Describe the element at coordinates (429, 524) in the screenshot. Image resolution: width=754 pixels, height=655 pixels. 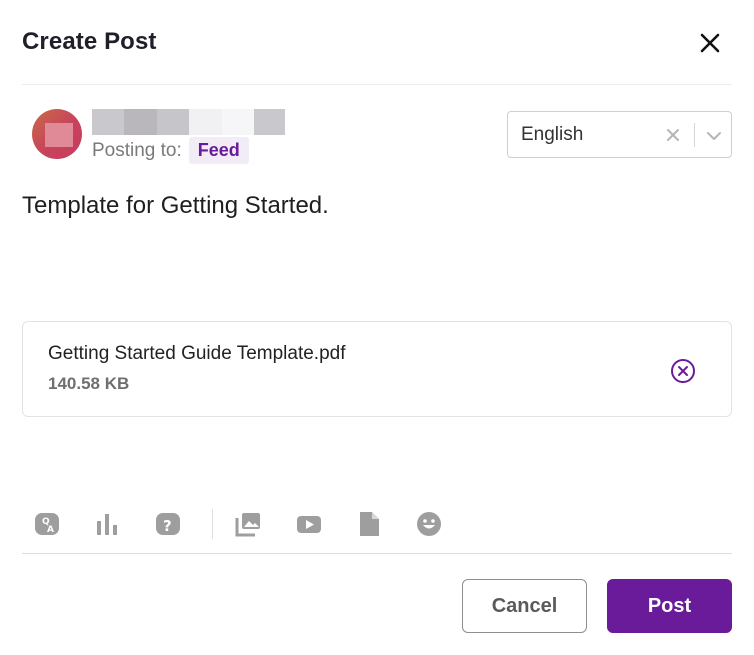
I see `emoji-icon` at that location.